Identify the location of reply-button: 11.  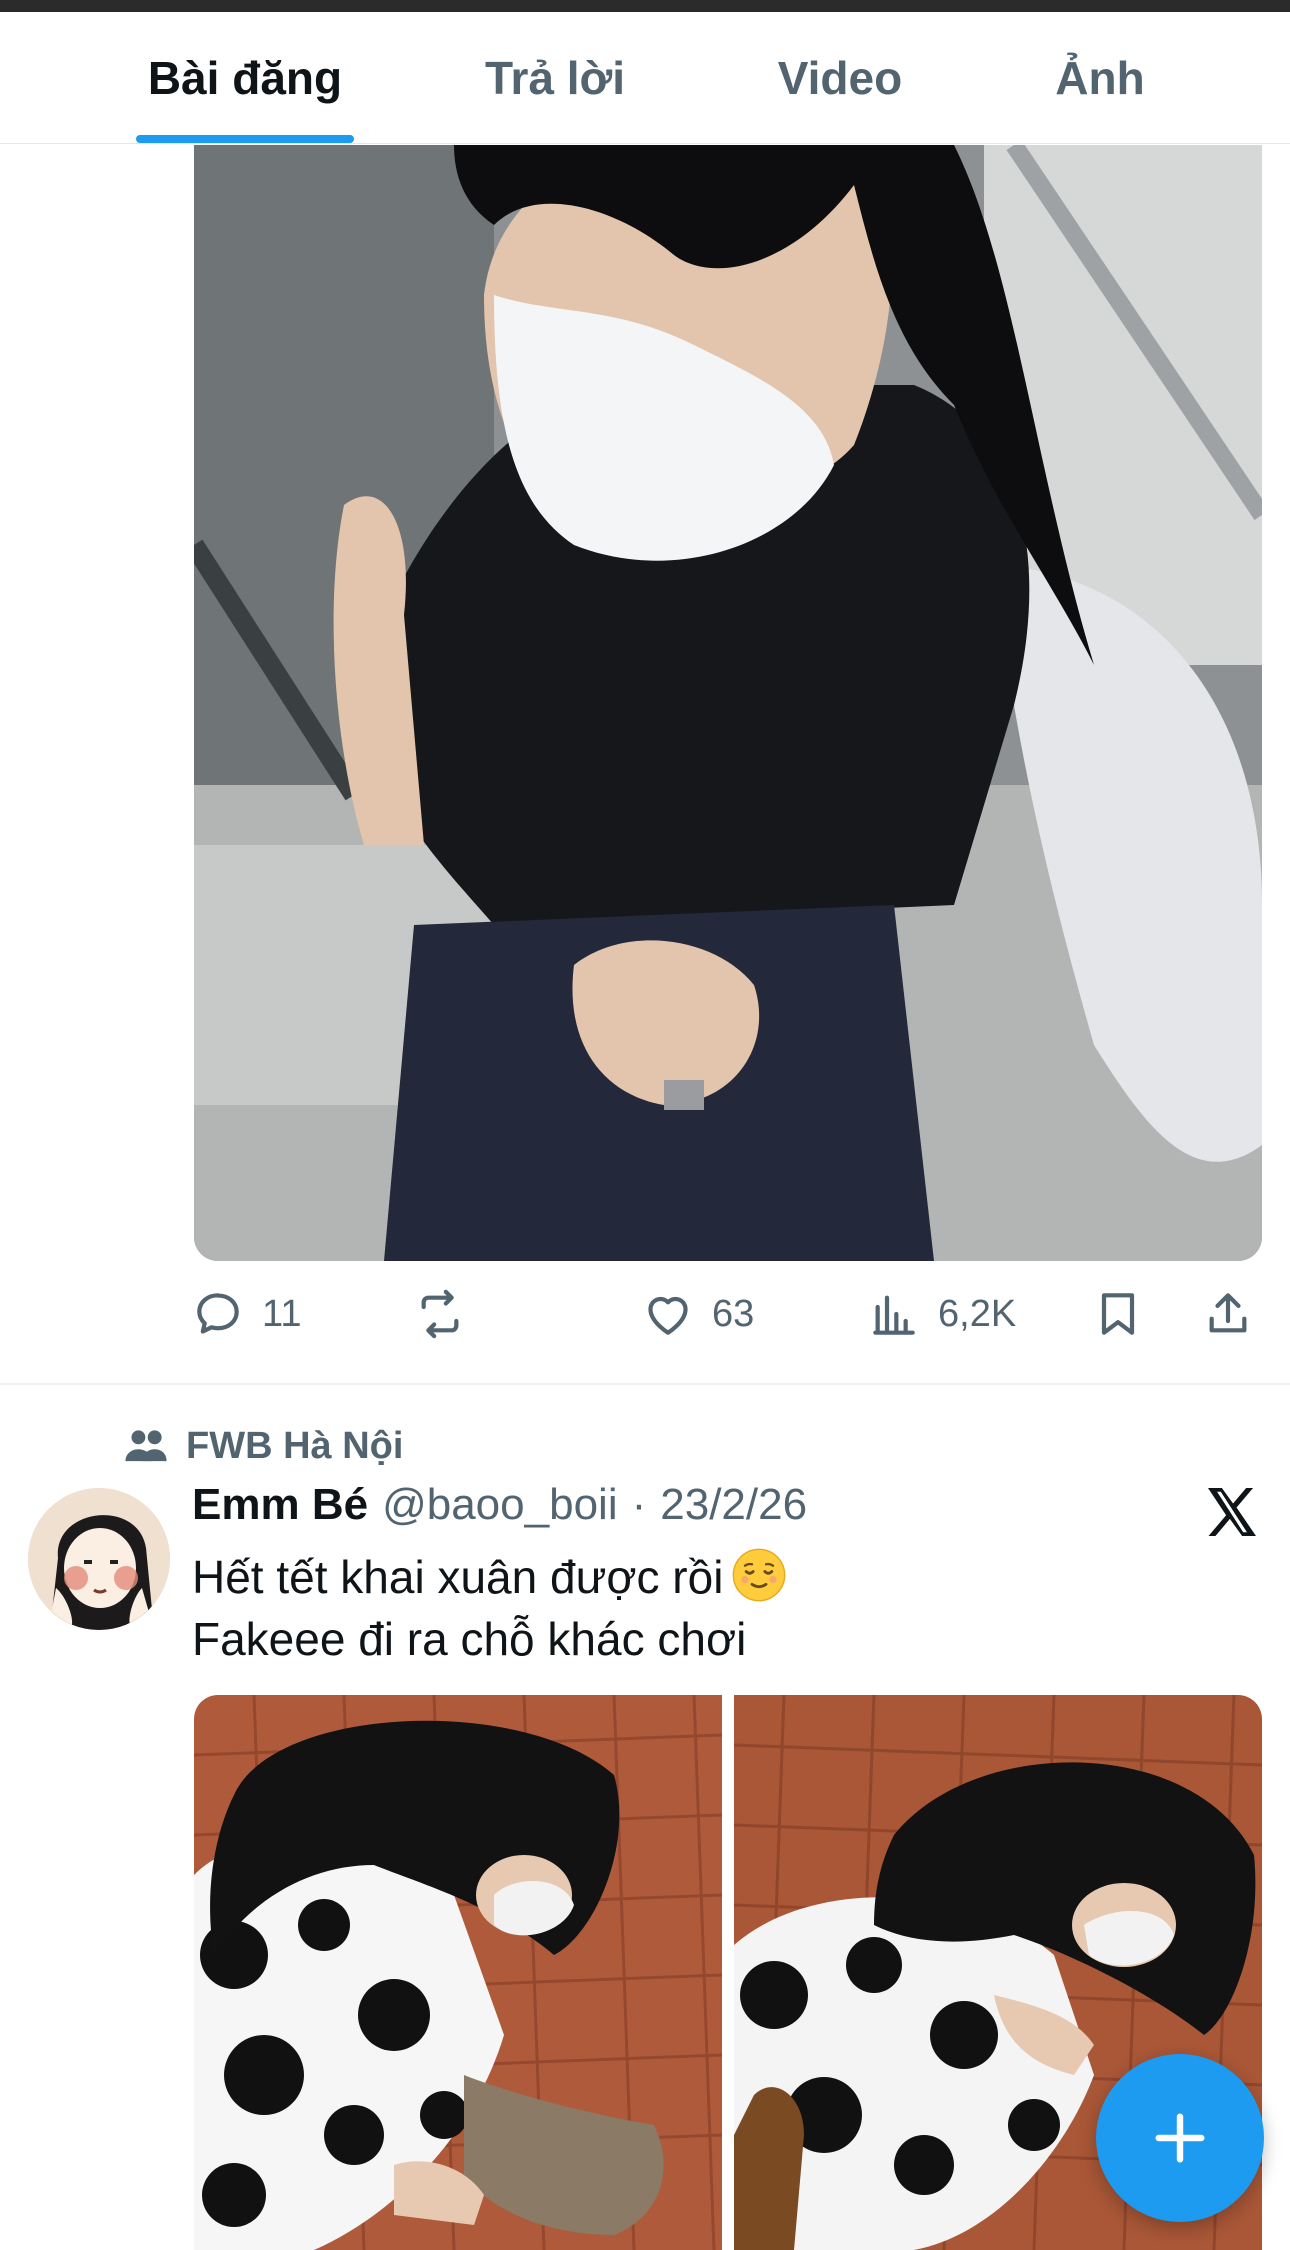
(245, 1314).